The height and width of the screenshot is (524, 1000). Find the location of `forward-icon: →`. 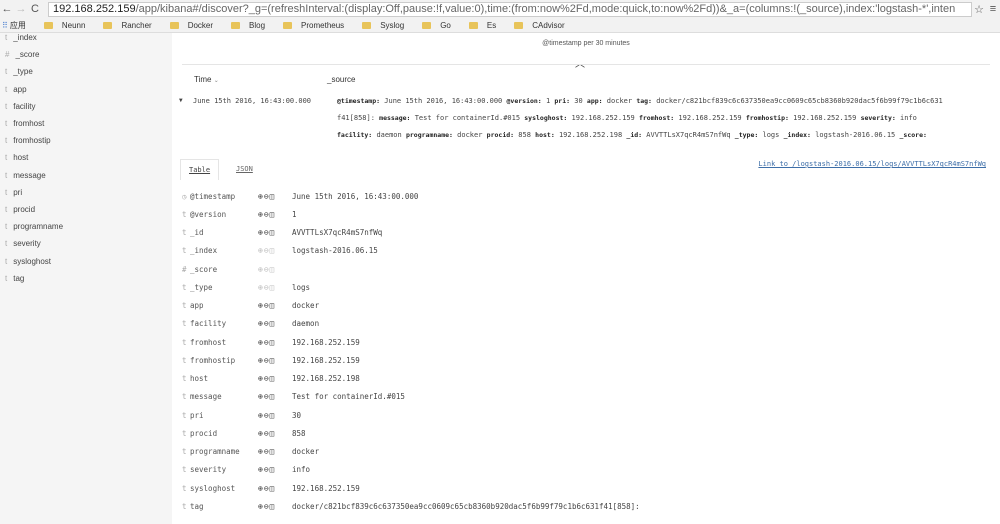

forward-icon: → is located at coordinates (21, 9).